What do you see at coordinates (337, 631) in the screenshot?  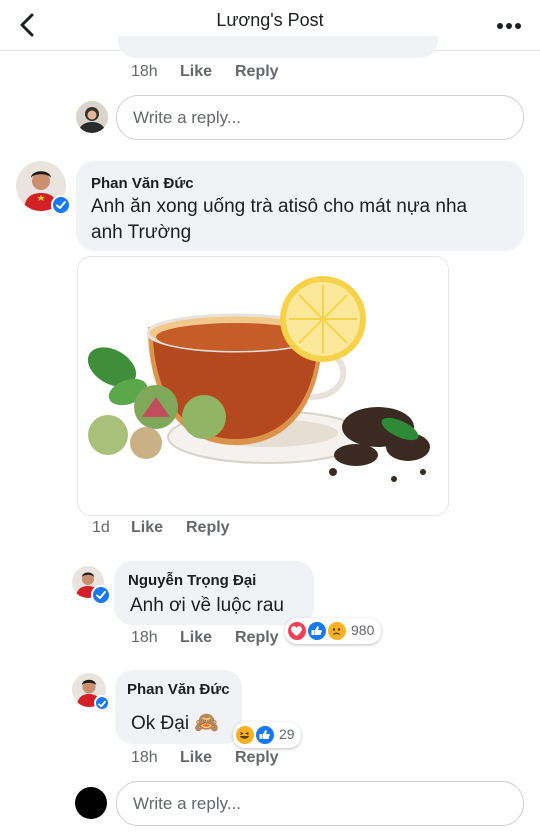 I see `sad-reaction-icon` at bounding box center [337, 631].